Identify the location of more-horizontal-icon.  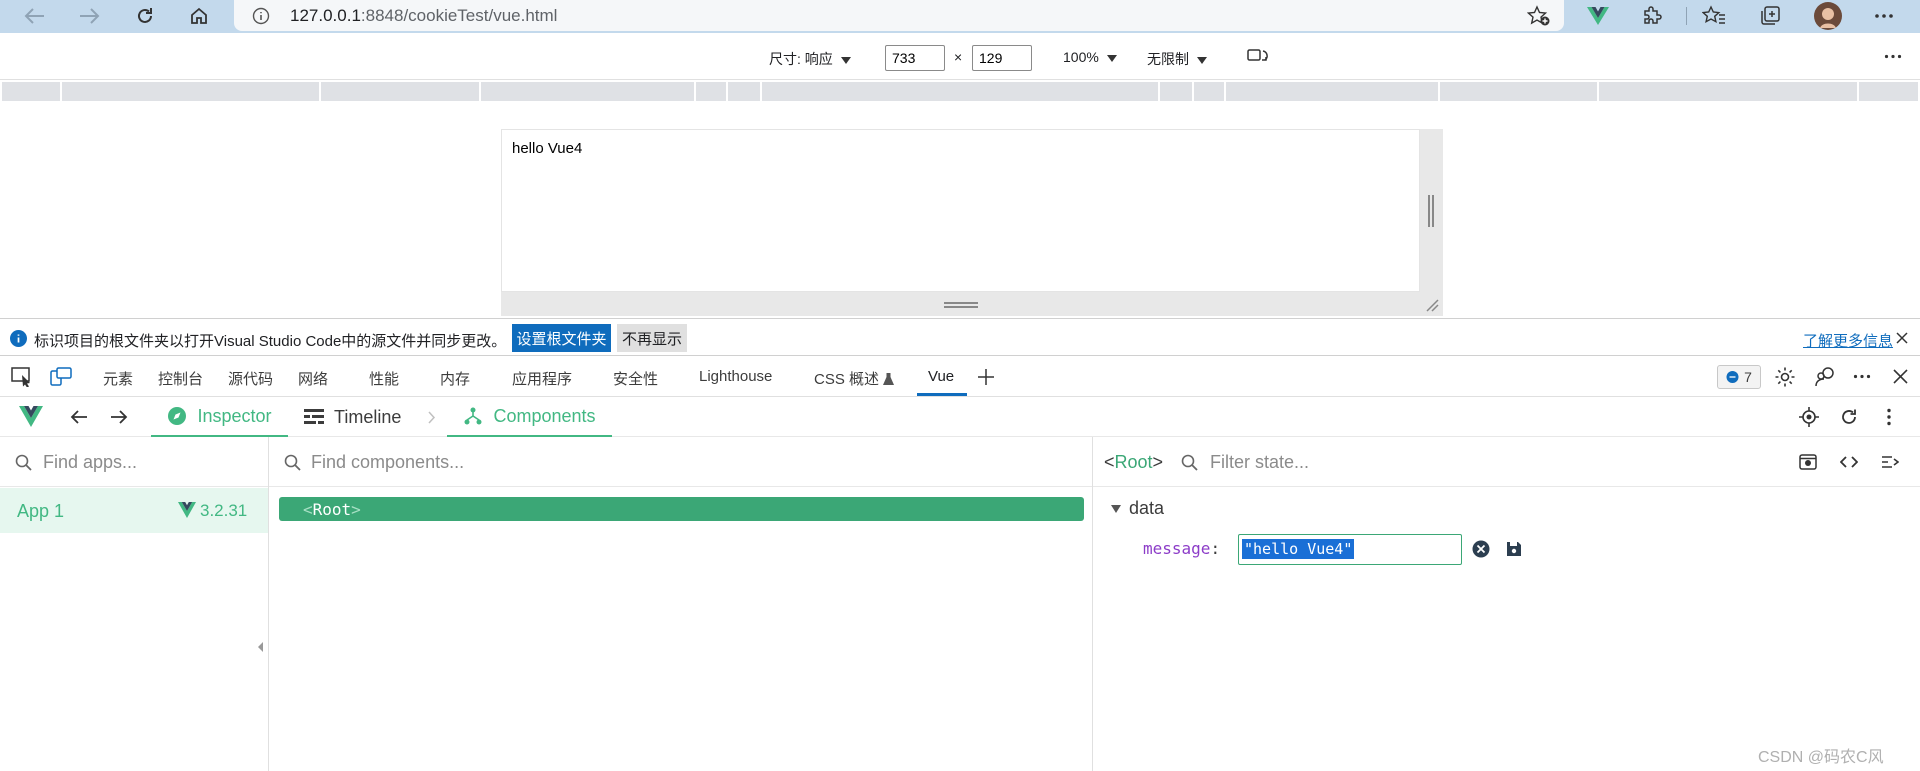
(1862, 376).